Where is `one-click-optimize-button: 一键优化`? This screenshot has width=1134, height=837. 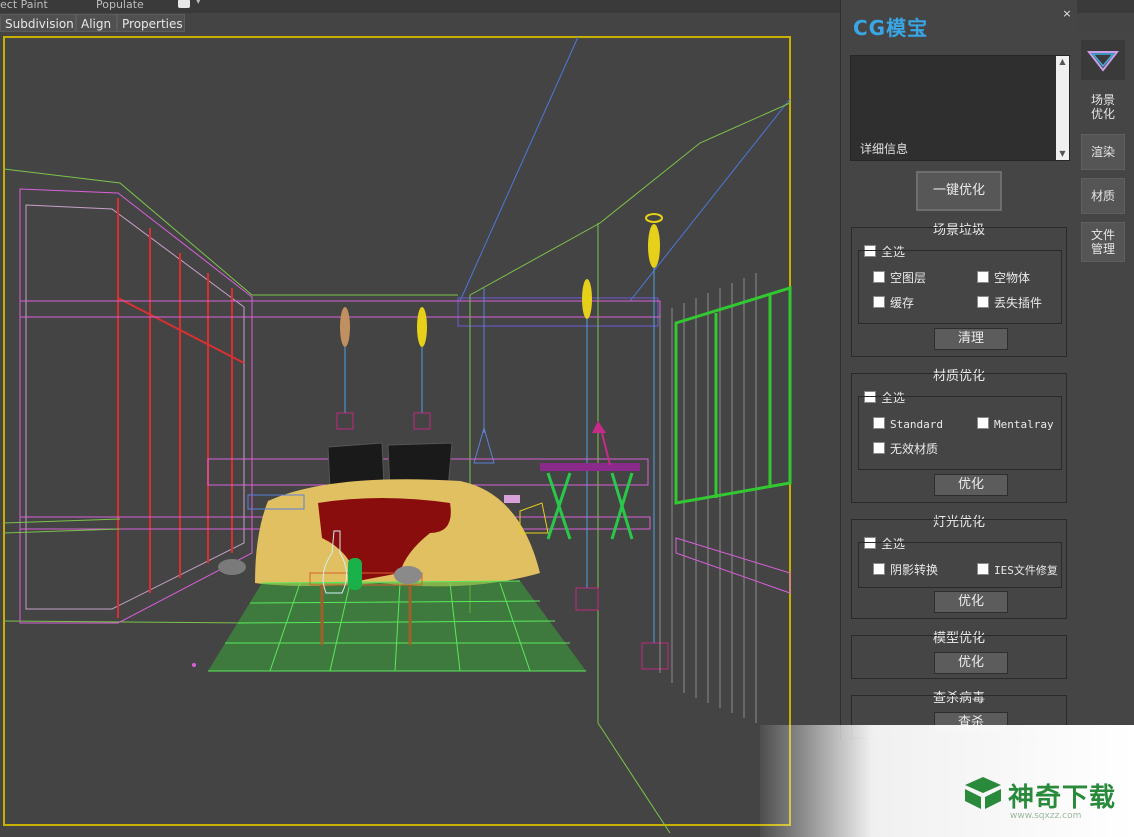
one-click-optimize-button: 一键优化 is located at coordinates (959, 191).